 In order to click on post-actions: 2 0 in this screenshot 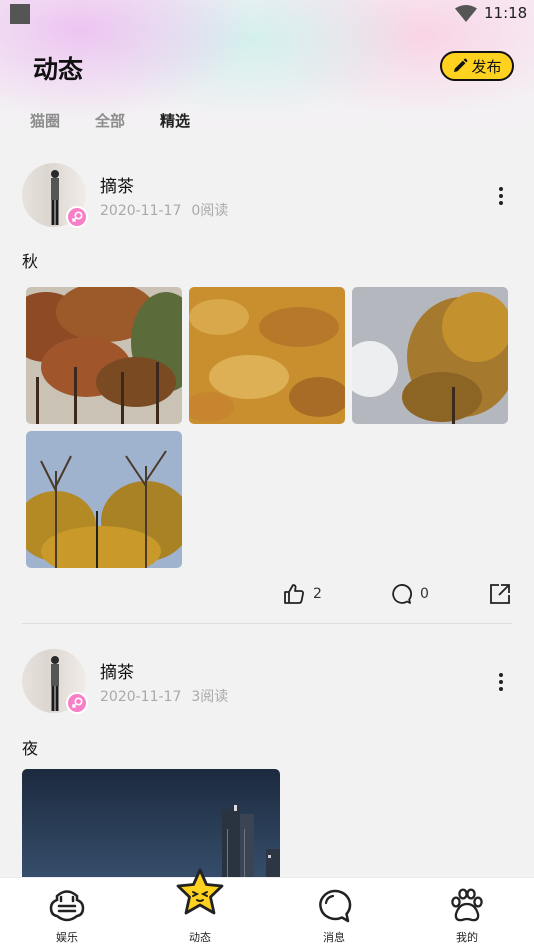, I will do `click(267, 598)`.